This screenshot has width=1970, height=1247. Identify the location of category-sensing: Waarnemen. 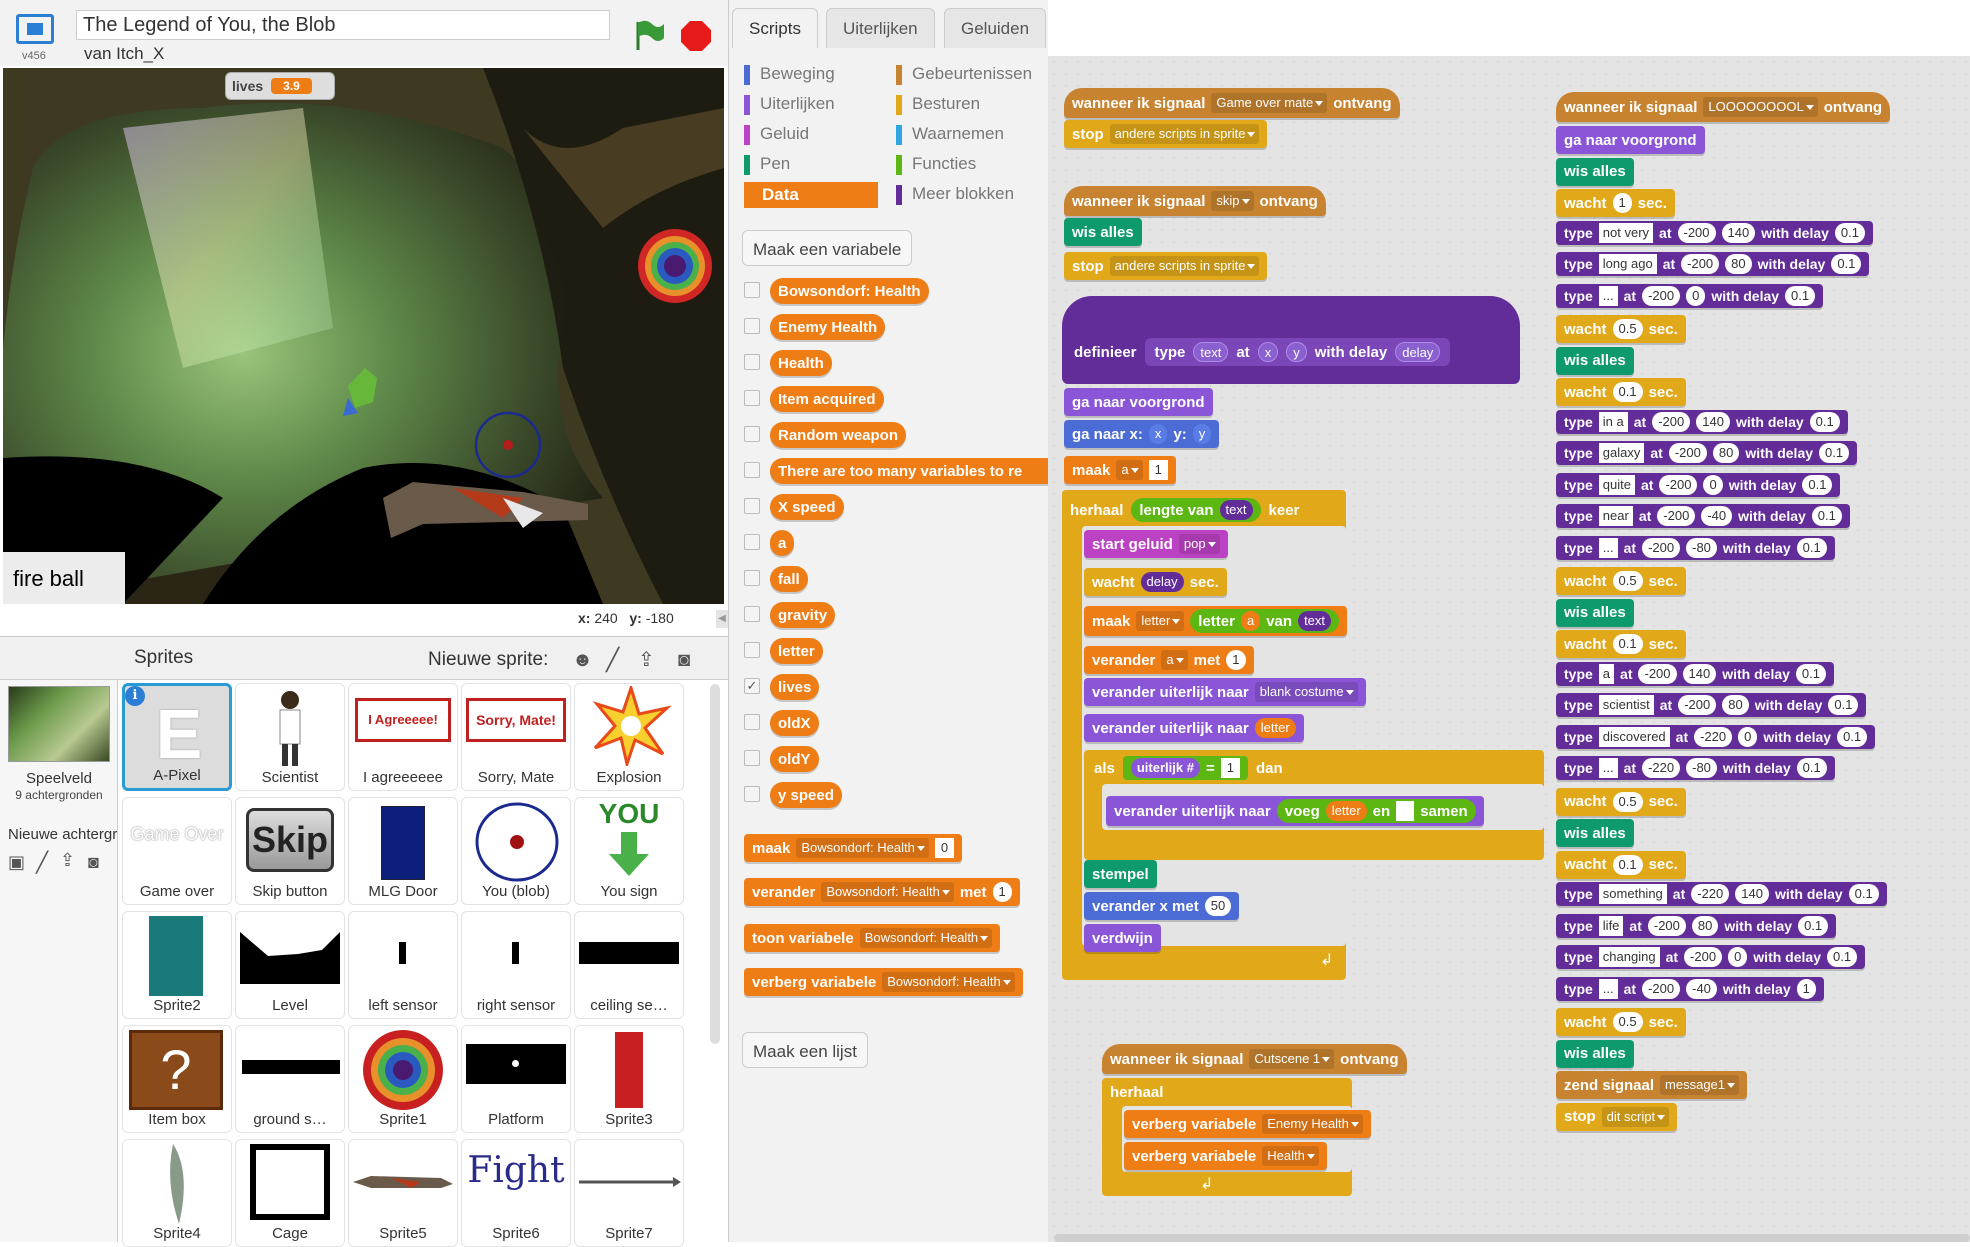
(950, 134).